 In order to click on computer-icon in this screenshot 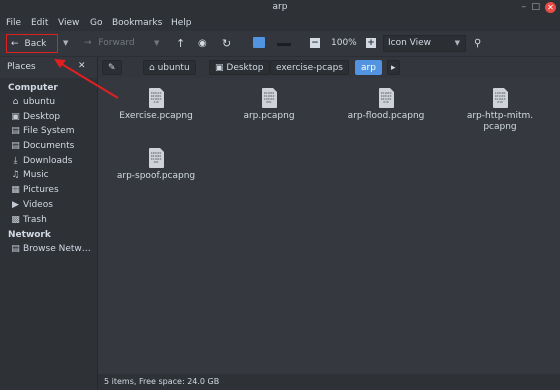, I will do `click(284, 44)`.